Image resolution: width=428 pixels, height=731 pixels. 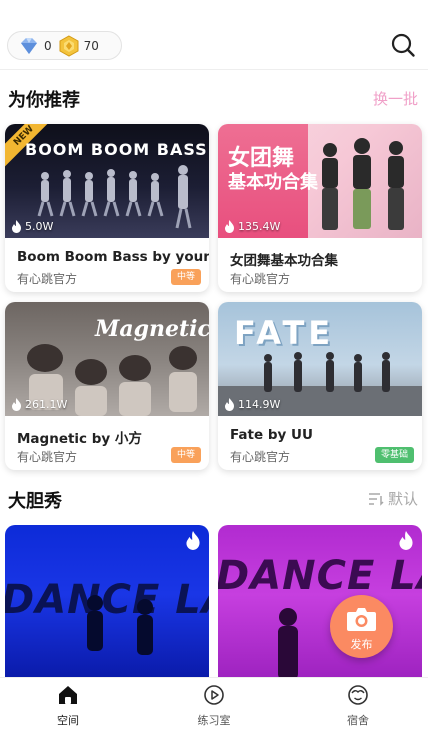 What do you see at coordinates (214, 720) in the screenshot?
I see `nav-label: 练习室` at bounding box center [214, 720].